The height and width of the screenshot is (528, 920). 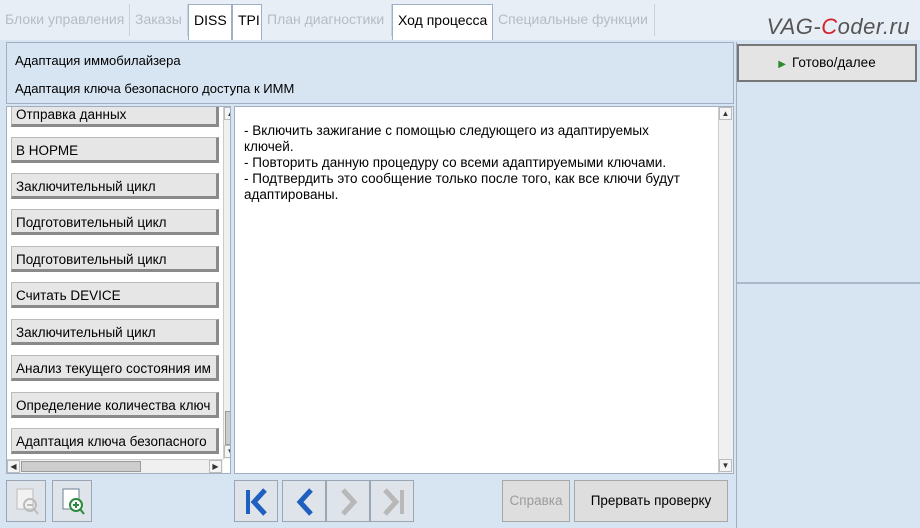 I want to click on done-next-button: ▶ Готово/далее, so click(x=827, y=63).